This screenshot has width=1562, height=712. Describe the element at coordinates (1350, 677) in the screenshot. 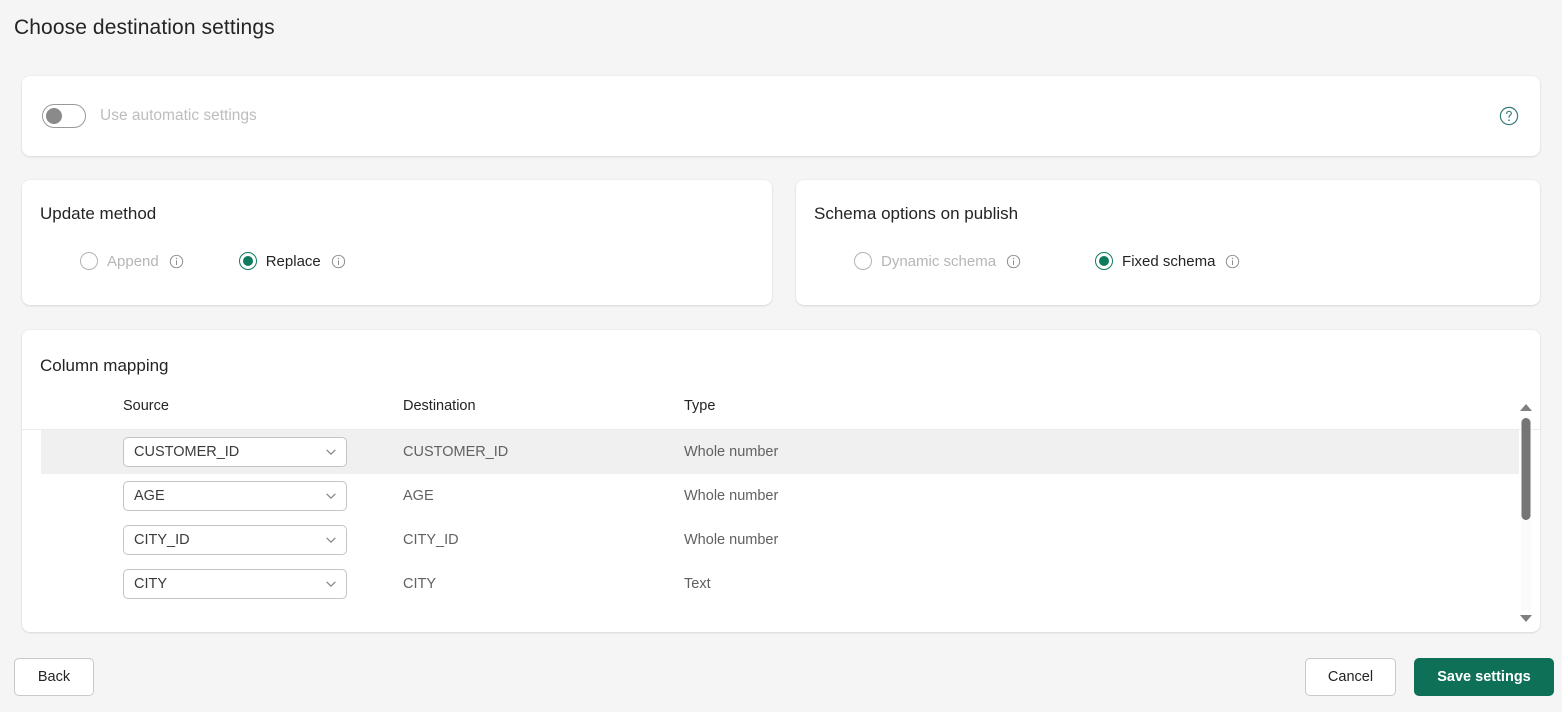

I see `cancel-button: Cancel` at that location.